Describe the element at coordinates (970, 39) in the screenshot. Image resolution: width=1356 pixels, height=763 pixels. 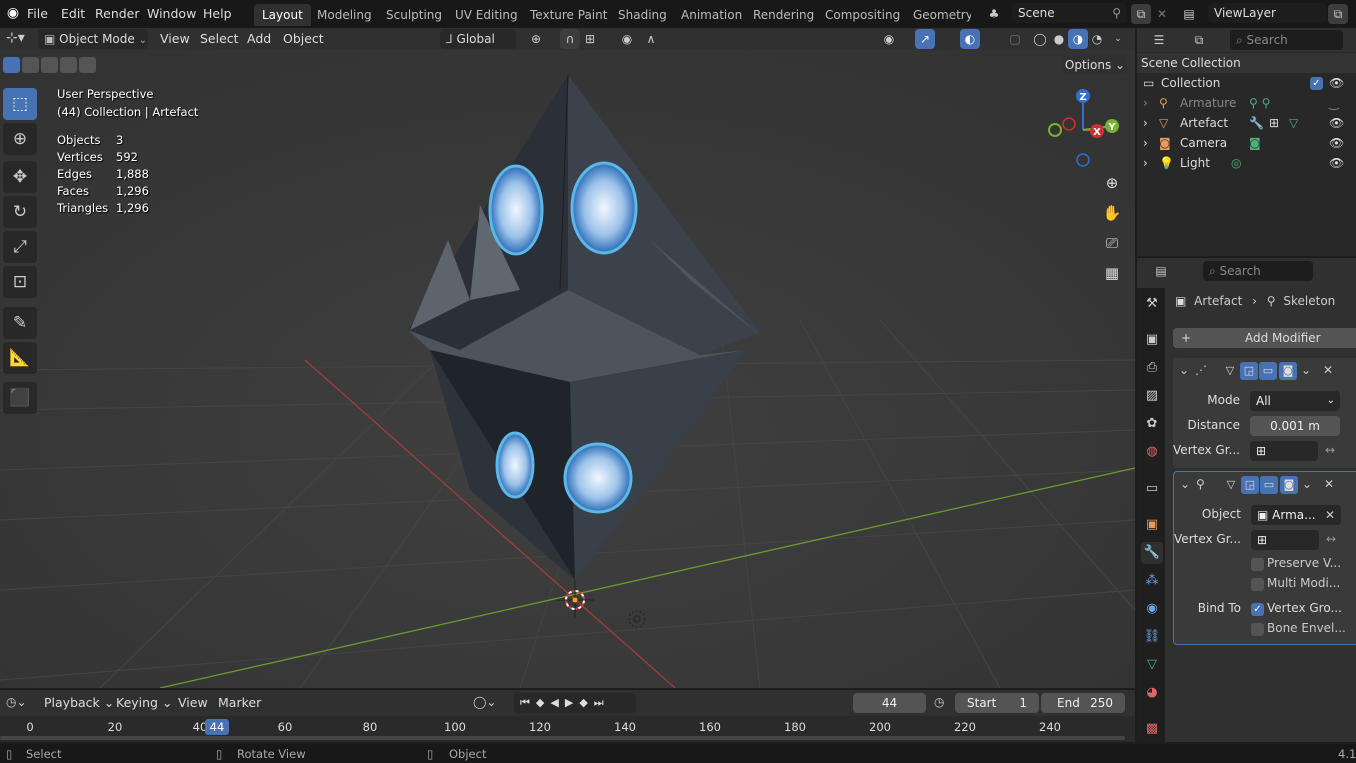
I see `overlay-toggle-icon: ◐` at that location.